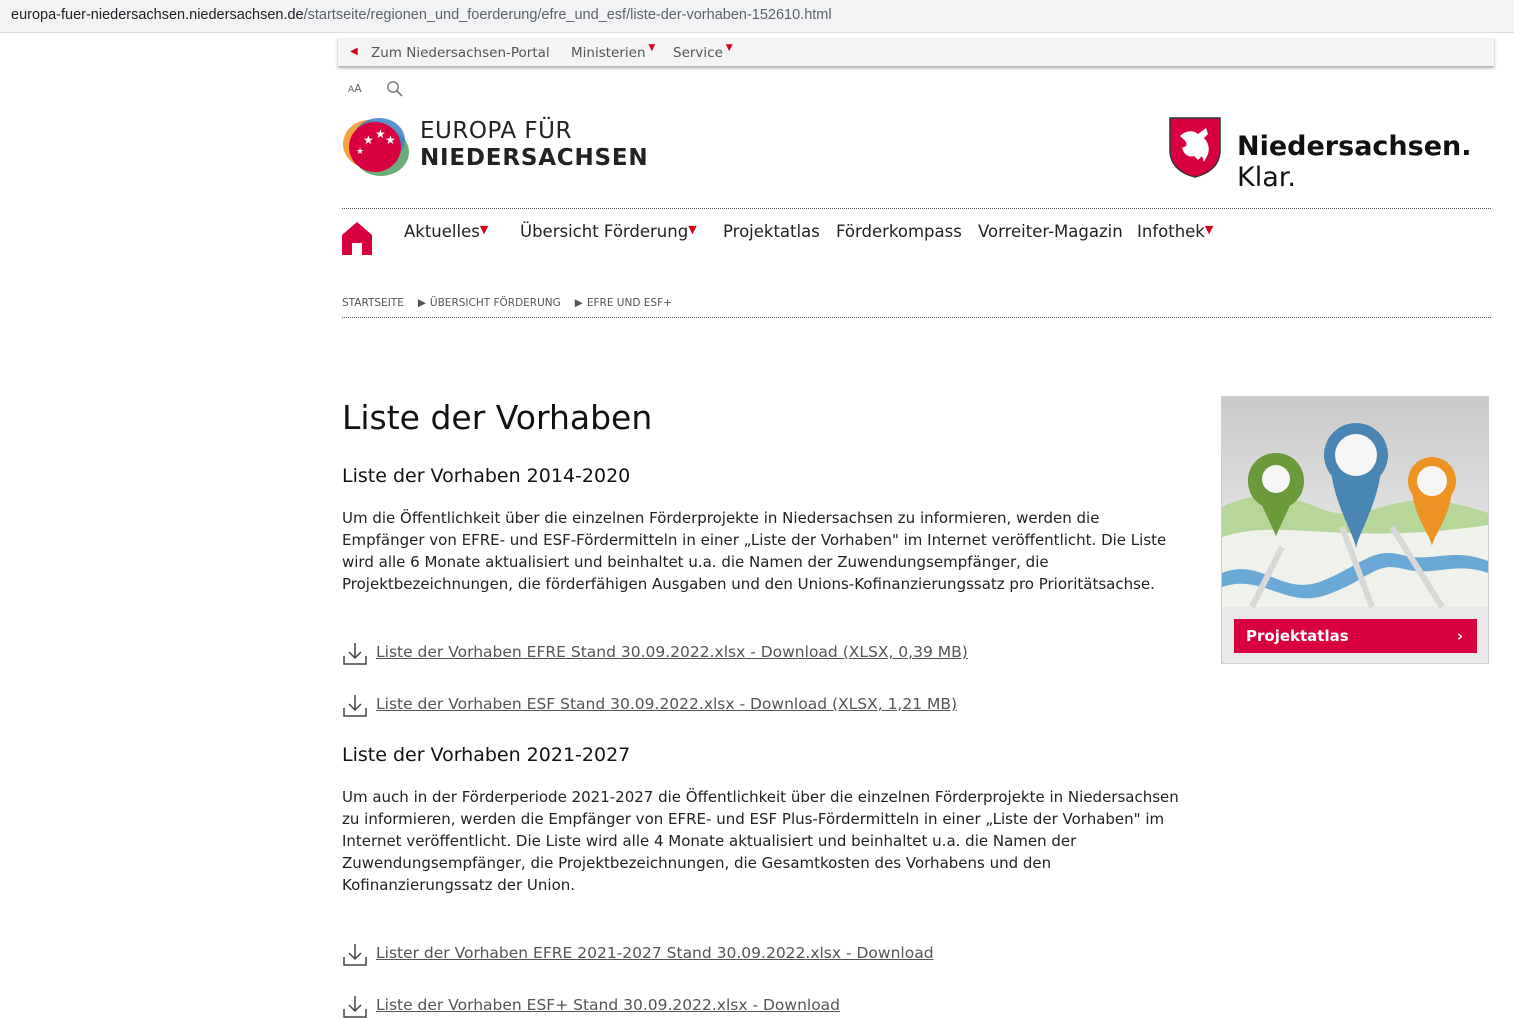 The image size is (1514, 1019). I want to click on ministerien-menu: Ministerien ▼, so click(613, 52).